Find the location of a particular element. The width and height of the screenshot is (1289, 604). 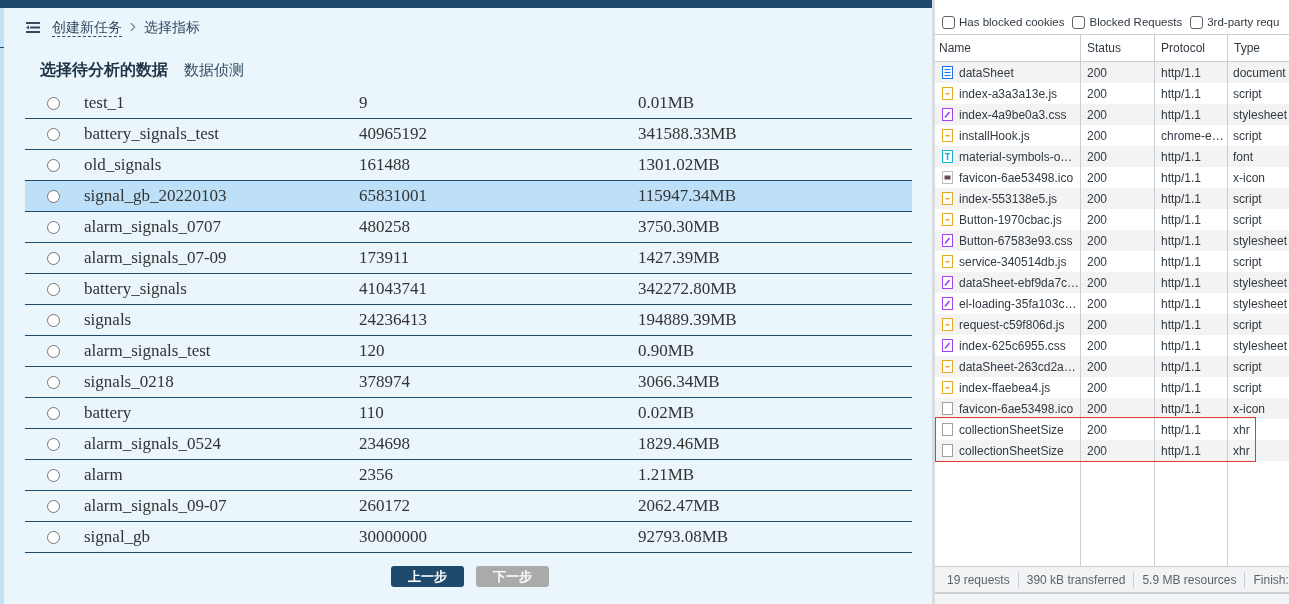

dataset-row: alarm_signals_0707 480258 3750.30MB is located at coordinates (468, 227).